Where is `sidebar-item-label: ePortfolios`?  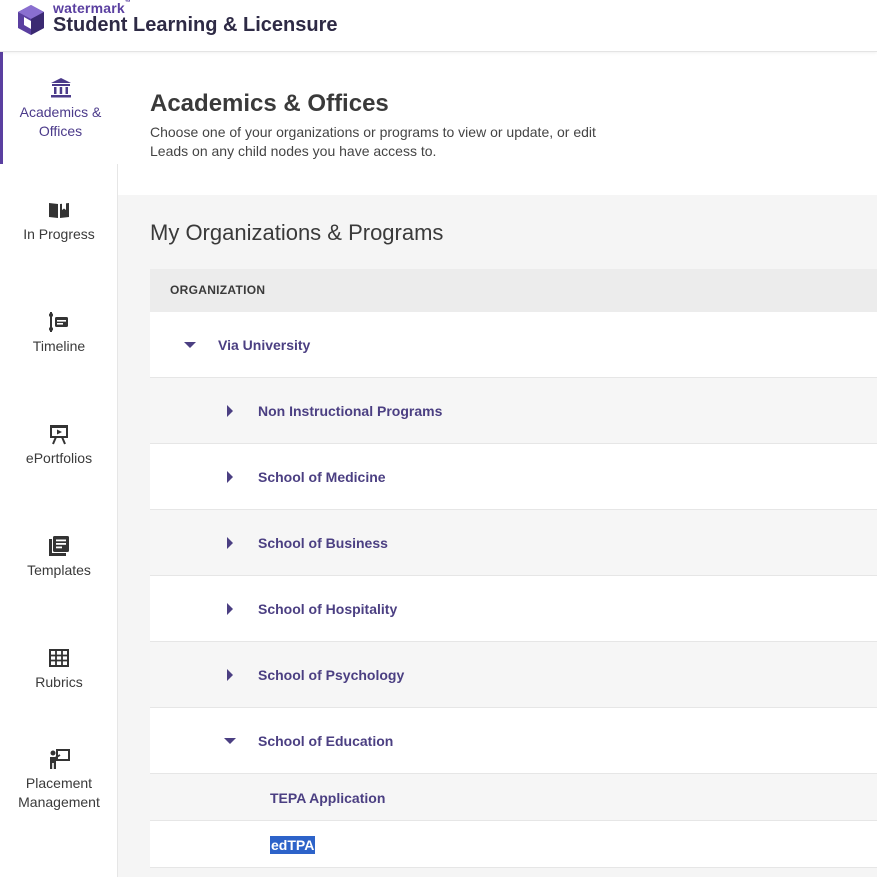 sidebar-item-label: ePortfolios is located at coordinates (59, 458).